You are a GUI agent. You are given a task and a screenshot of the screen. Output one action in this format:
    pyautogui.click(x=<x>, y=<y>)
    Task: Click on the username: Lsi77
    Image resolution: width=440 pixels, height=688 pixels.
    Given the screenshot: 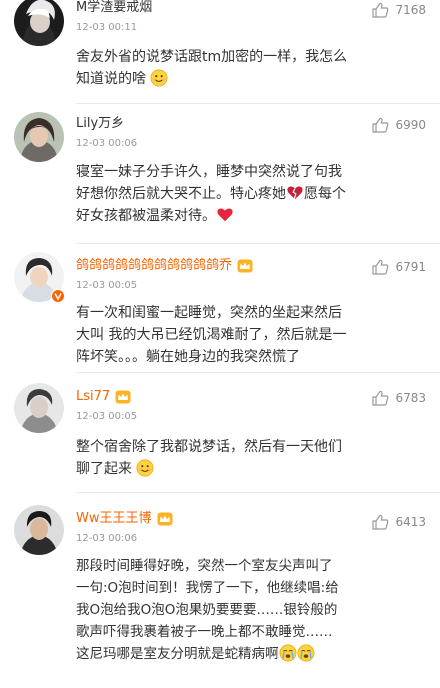 What is the action you would take?
    pyautogui.click(x=93, y=397)
    